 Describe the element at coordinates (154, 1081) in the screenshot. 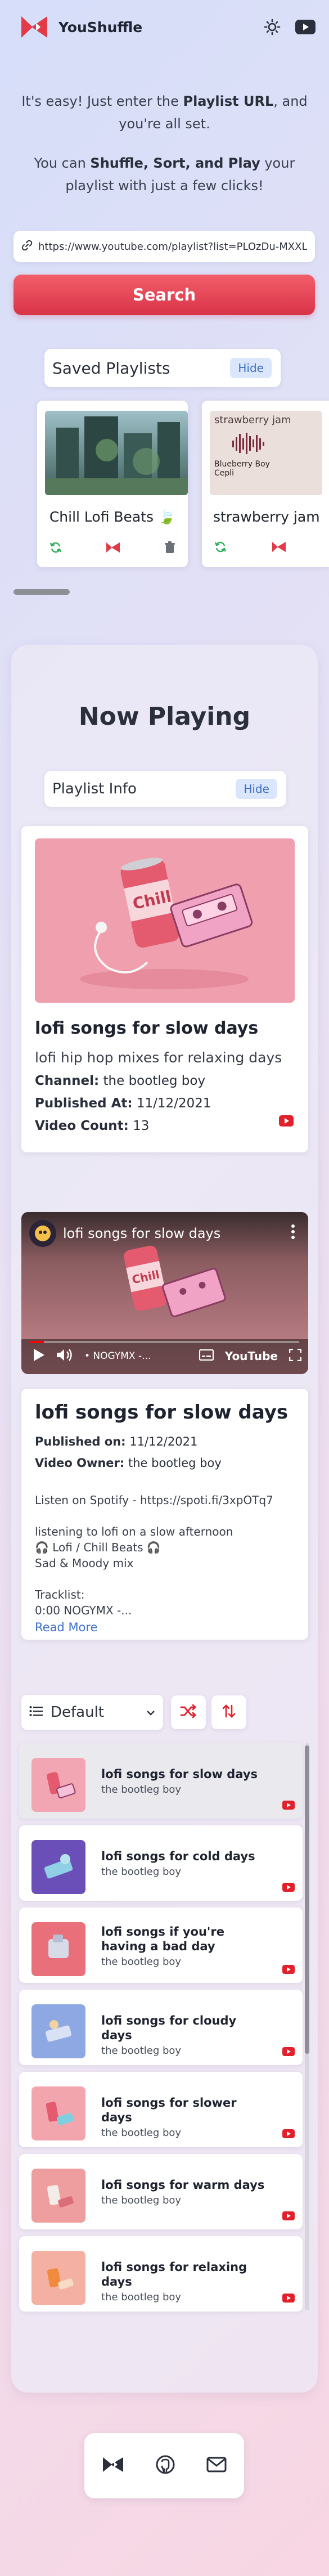

I see `channel-value: the bootleg boy` at that location.